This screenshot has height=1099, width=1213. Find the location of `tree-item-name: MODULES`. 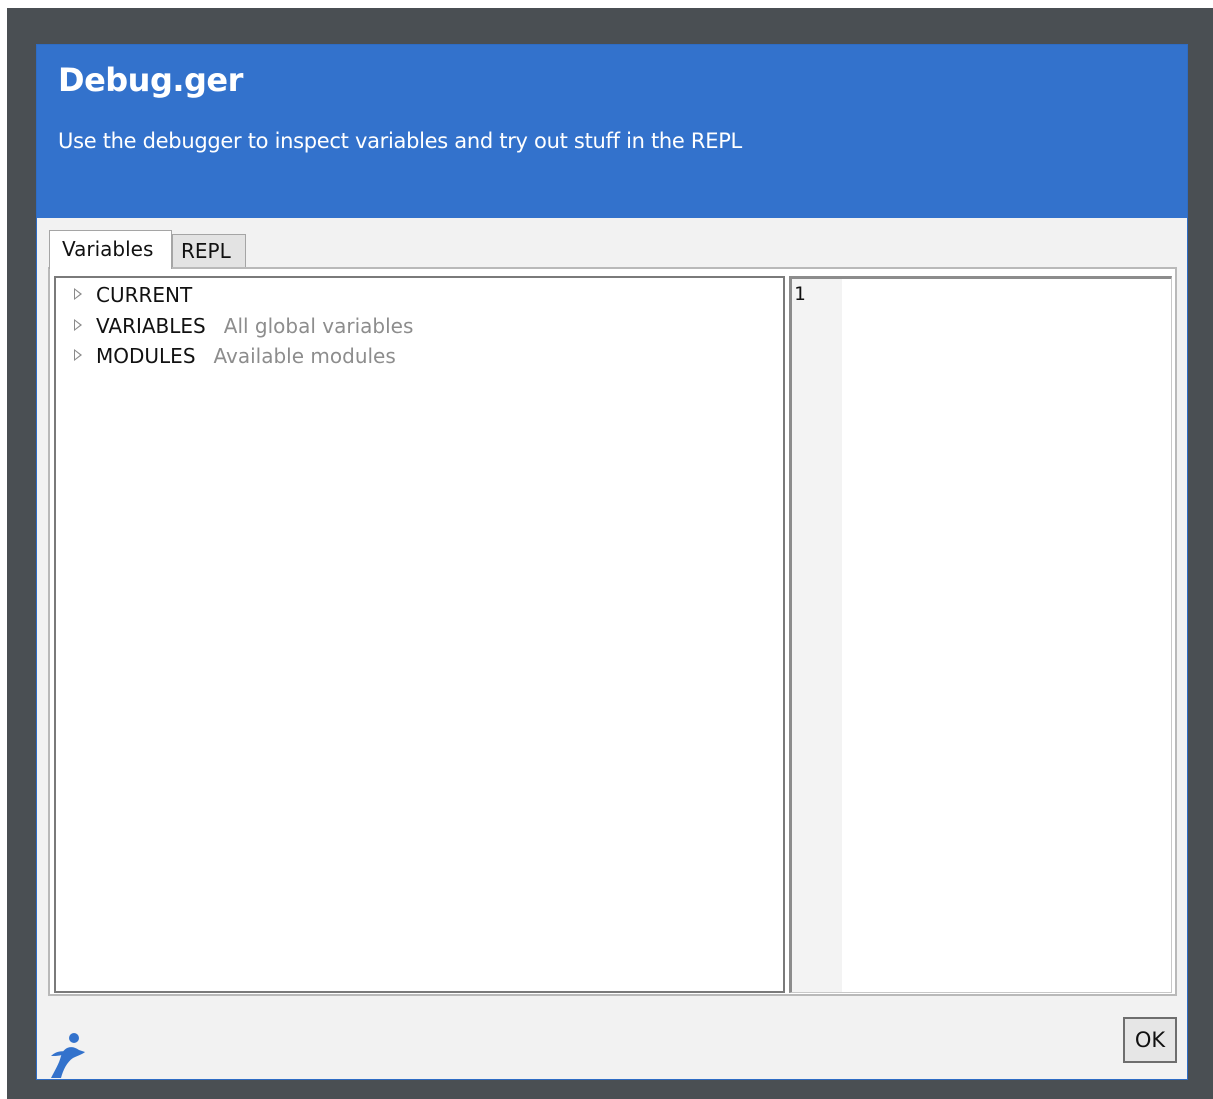

tree-item-name: MODULES is located at coordinates (146, 356).